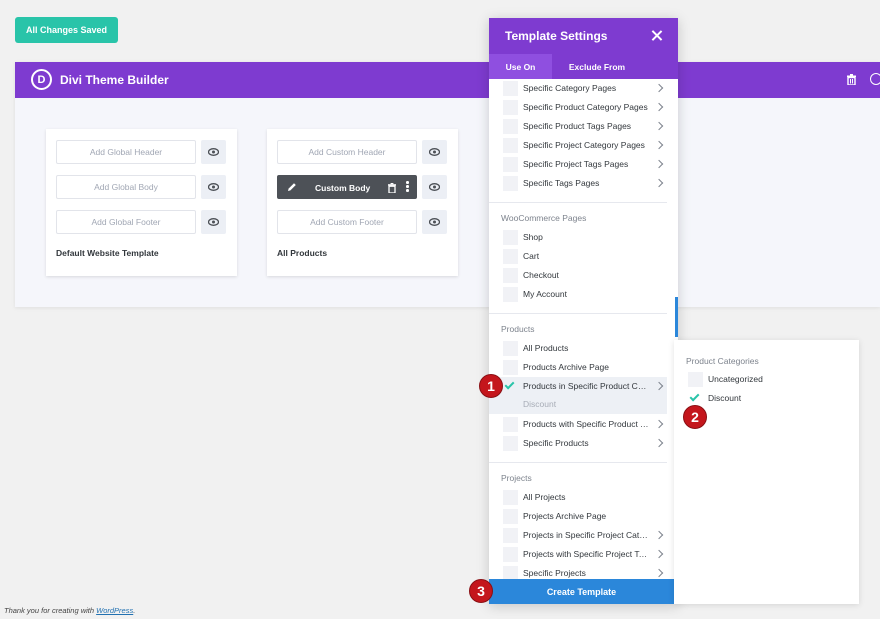 Image resolution: width=880 pixels, height=619 pixels. What do you see at coordinates (578, 497) in the screenshot?
I see `list-item: All Projects` at bounding box center [578, 497].